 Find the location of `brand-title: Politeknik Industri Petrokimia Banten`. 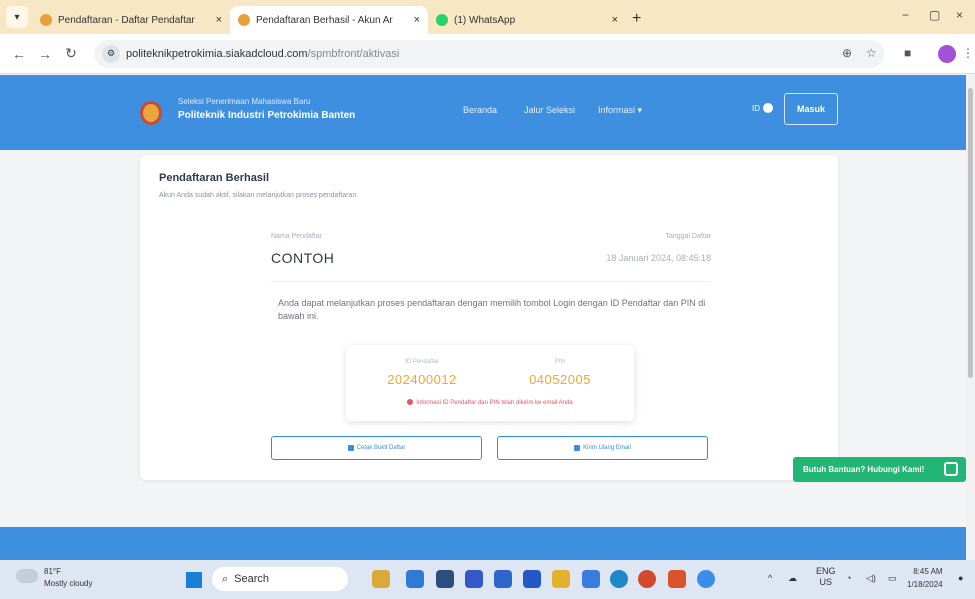

brand-title: Politeknik Industri Petrokimia Banten is located at coordinates (266, 115).